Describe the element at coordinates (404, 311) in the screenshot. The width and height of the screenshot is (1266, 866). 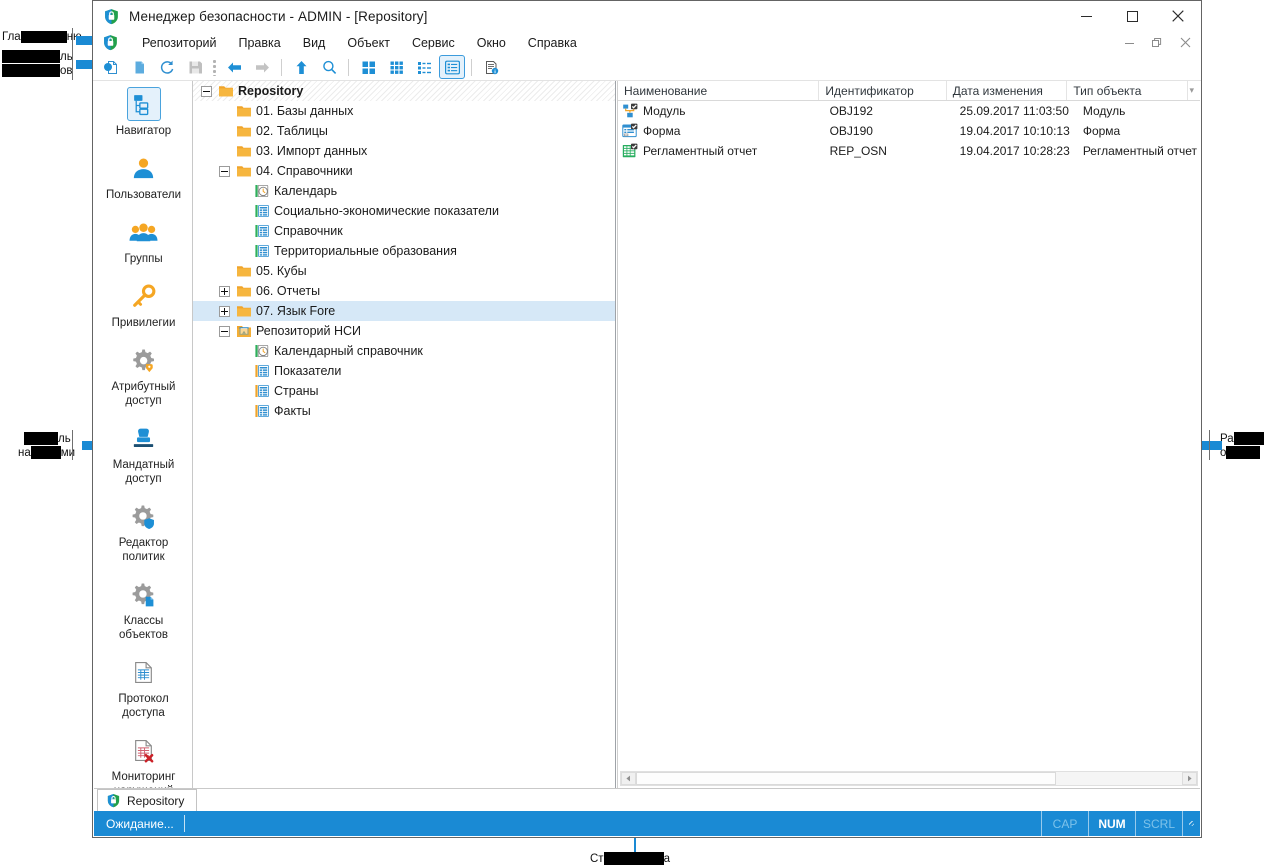
I see `tree-node: 07. Язык Fore` at that location.